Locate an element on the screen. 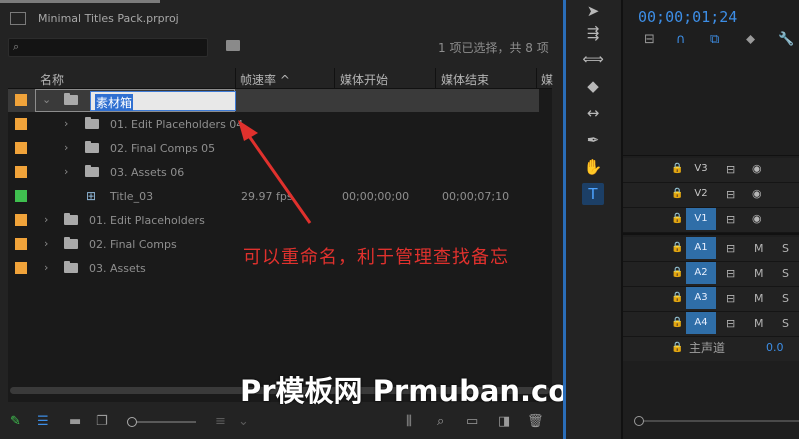  trash-icon: 🗑 is located at coordinates (535, 421).